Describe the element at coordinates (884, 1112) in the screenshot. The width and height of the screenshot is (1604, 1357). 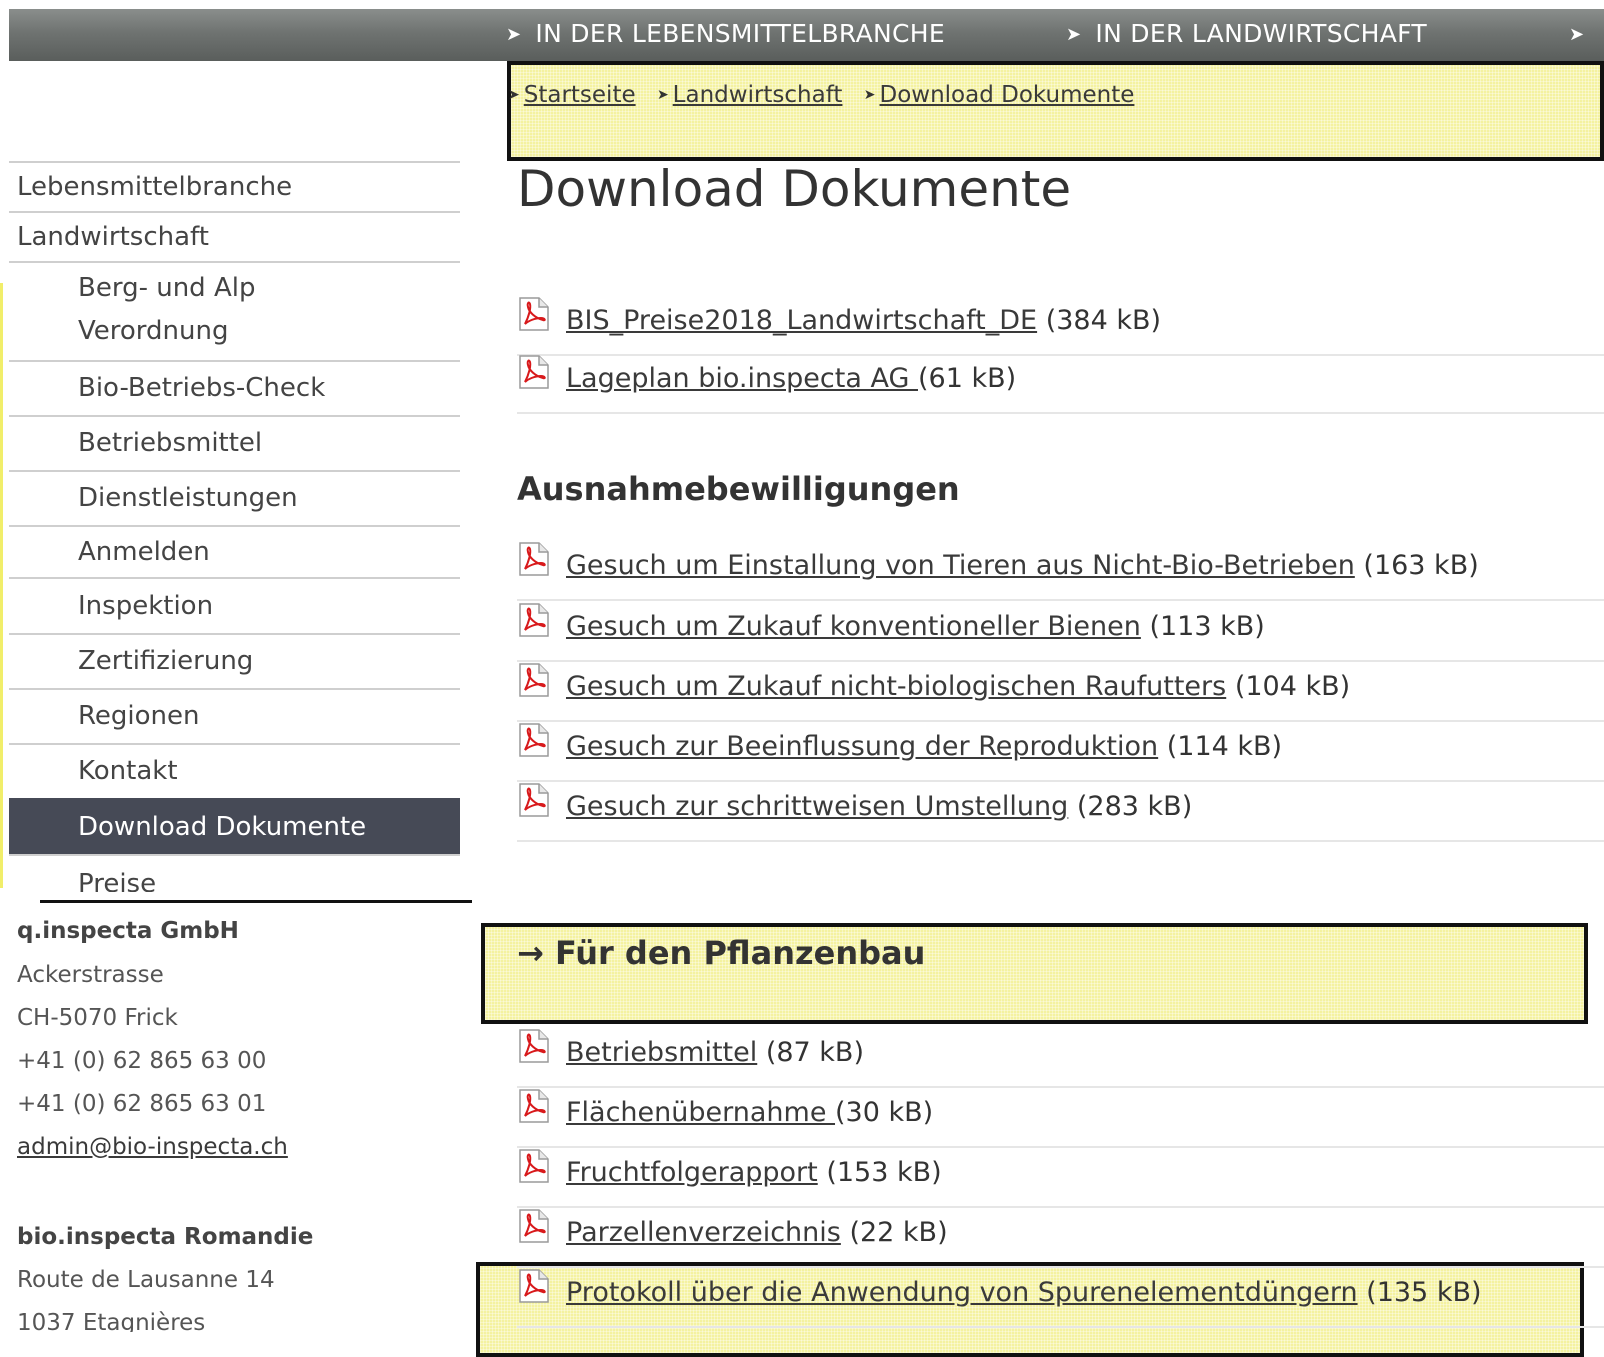
I see `file-size: (30 kB)` at that location.